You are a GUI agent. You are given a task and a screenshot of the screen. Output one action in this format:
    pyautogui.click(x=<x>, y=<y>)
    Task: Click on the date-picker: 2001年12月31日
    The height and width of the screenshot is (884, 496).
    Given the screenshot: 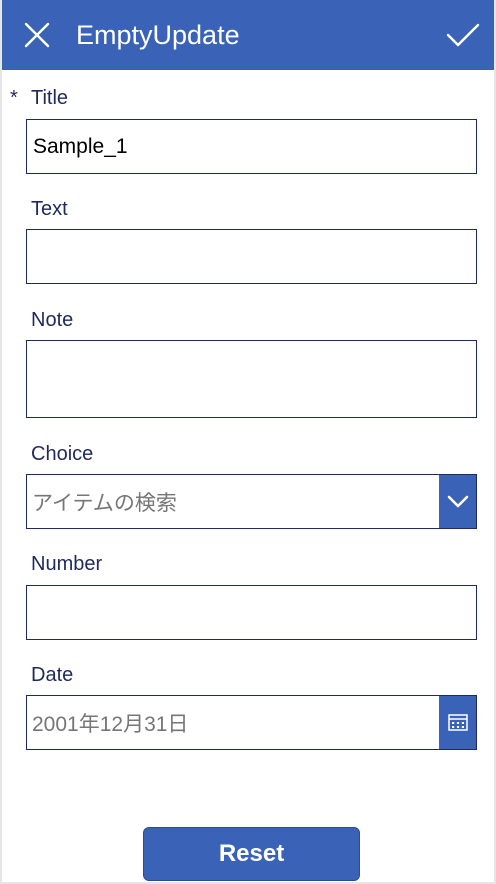 What is the action you would take?
    pyautogui.click(x=251, y=722)
    